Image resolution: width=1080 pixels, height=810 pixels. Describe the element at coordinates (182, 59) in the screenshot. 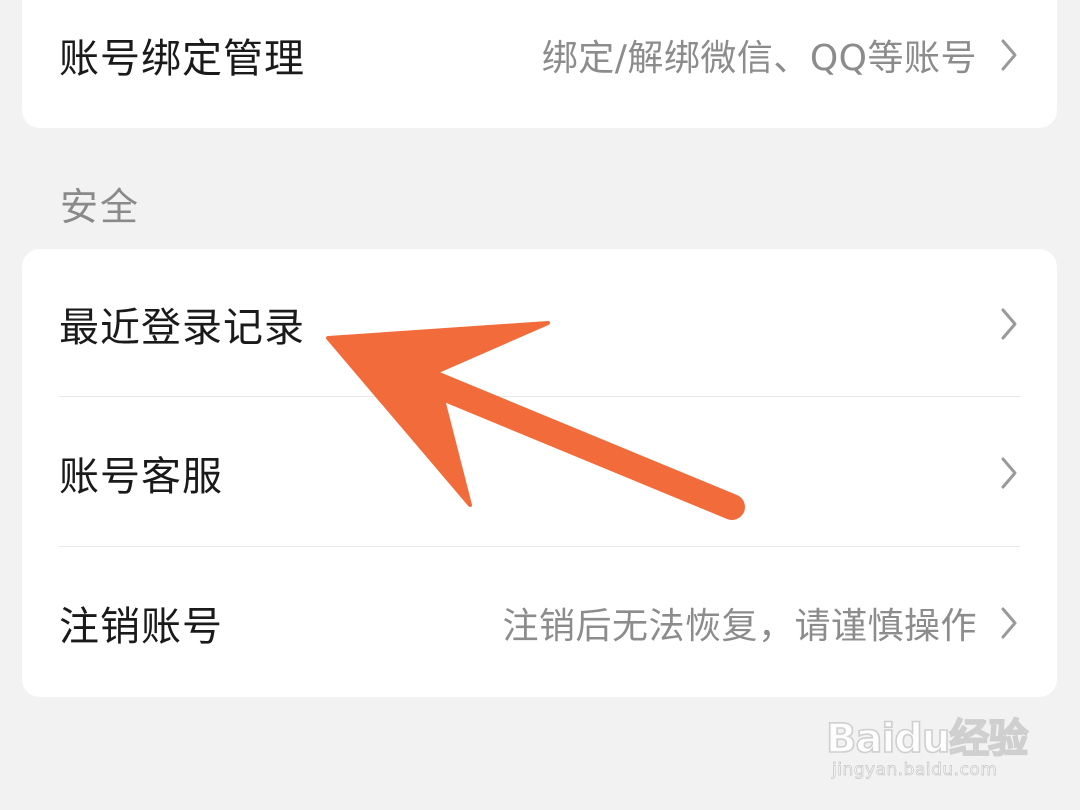

I see `account-binding-label: 账号绑定管理` at that location.